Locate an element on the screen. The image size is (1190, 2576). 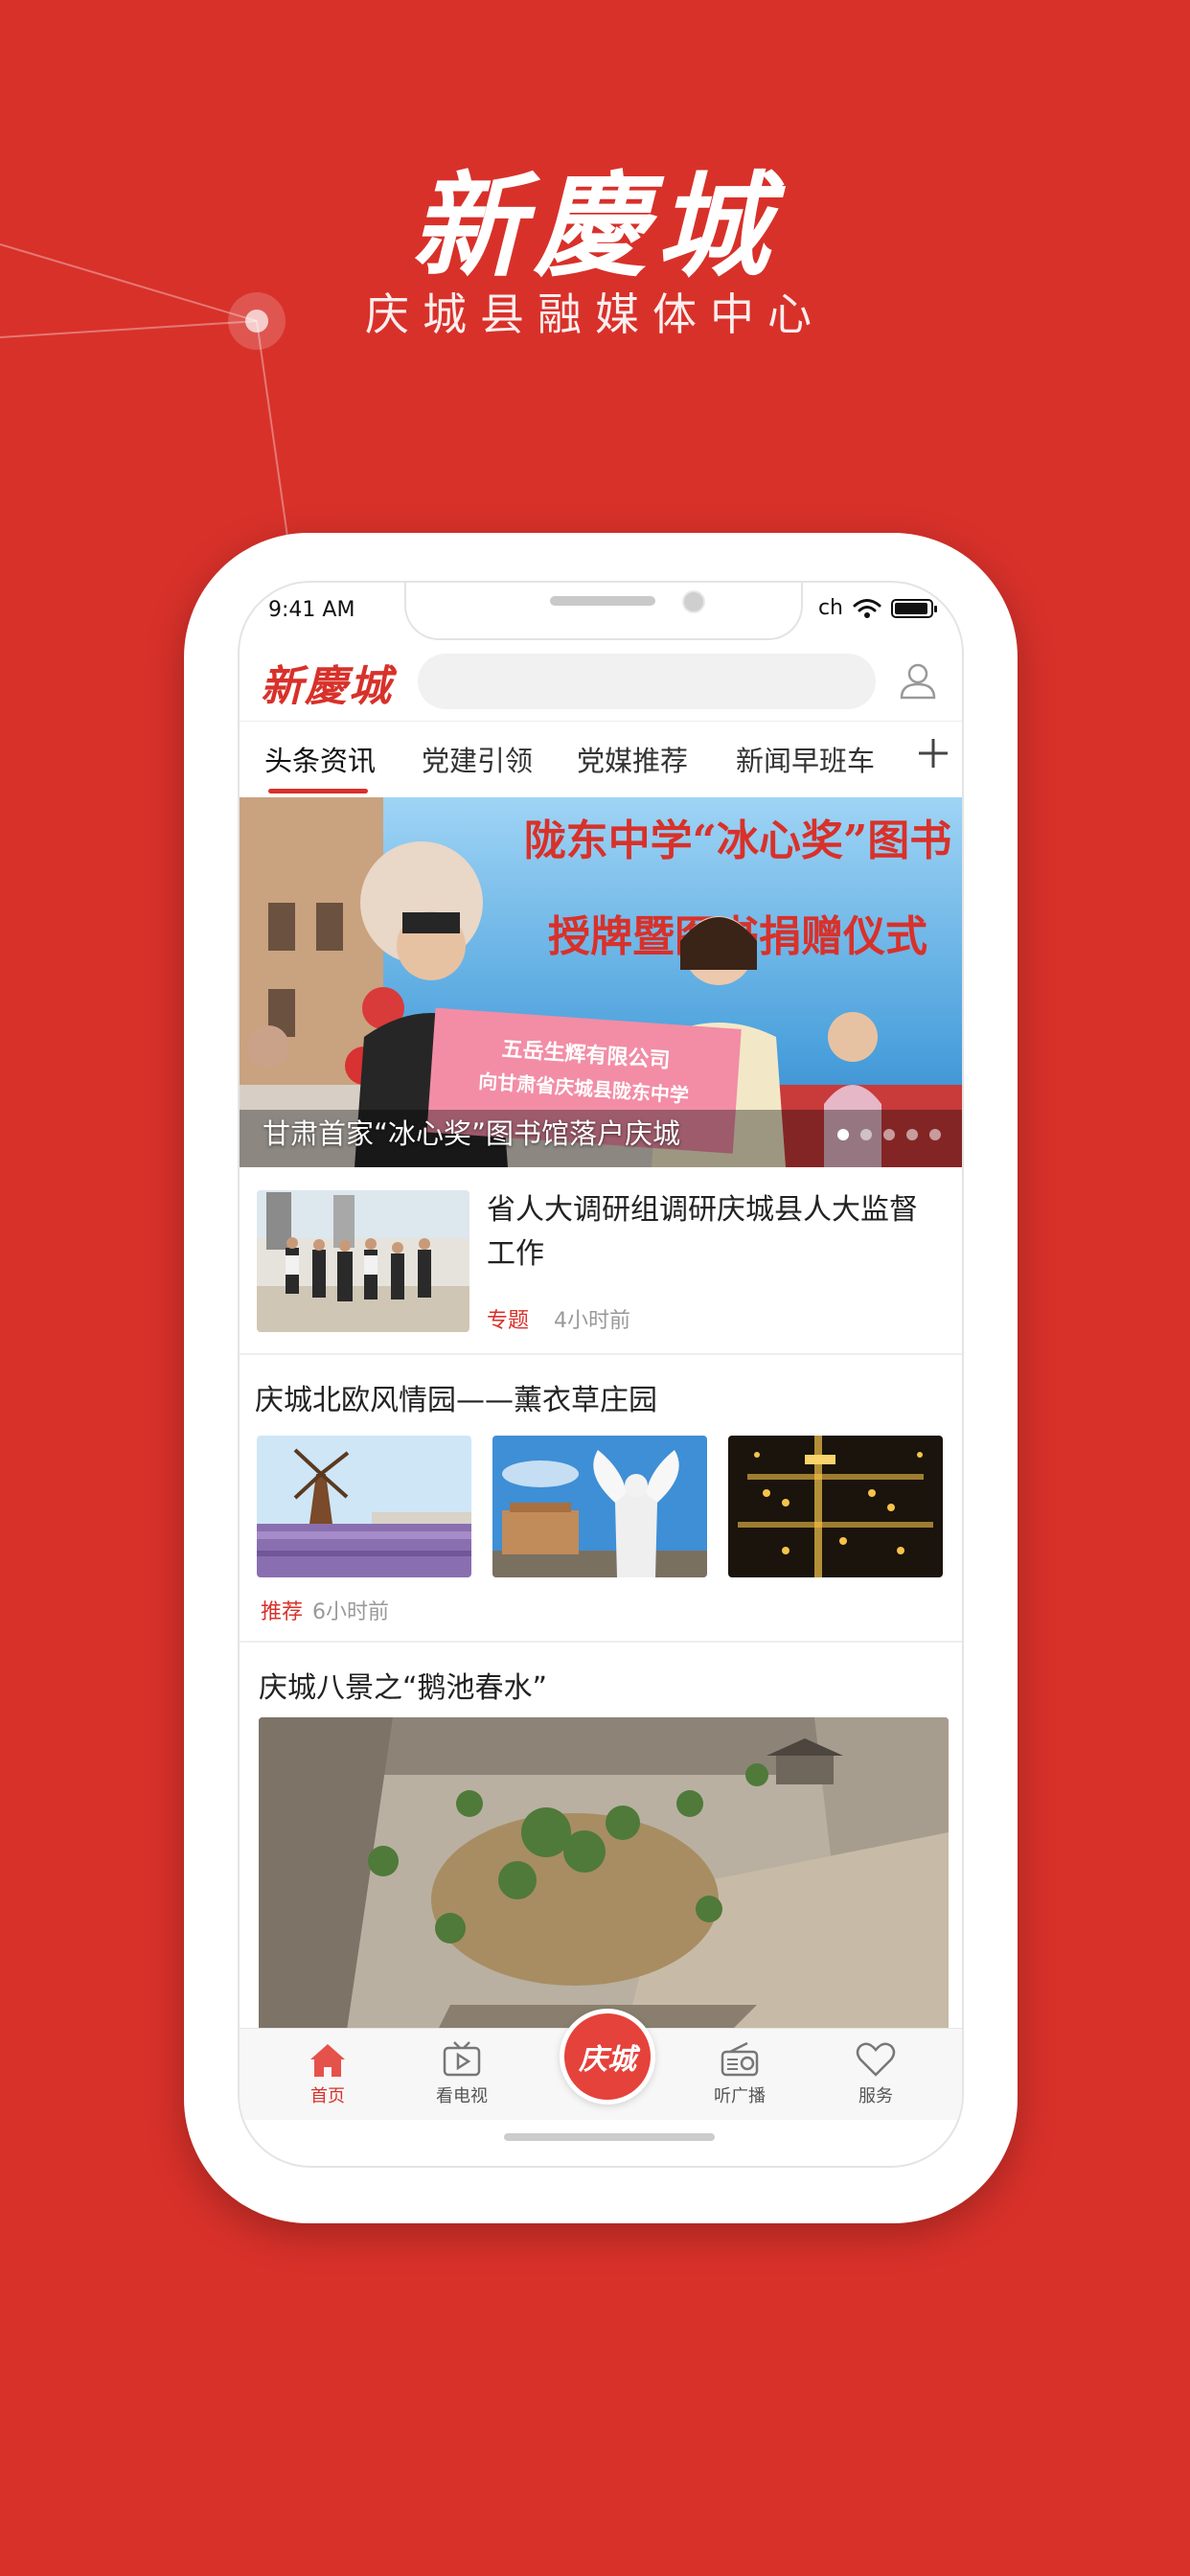
heart-icon is located at coordinates (876, 2059).